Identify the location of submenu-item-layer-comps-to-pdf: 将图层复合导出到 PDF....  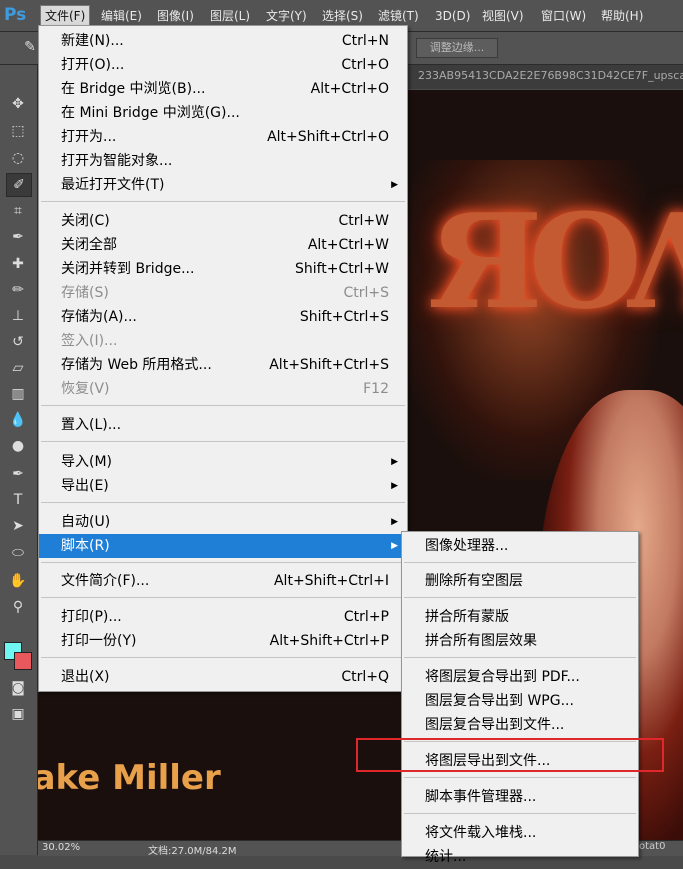
(520, 677).